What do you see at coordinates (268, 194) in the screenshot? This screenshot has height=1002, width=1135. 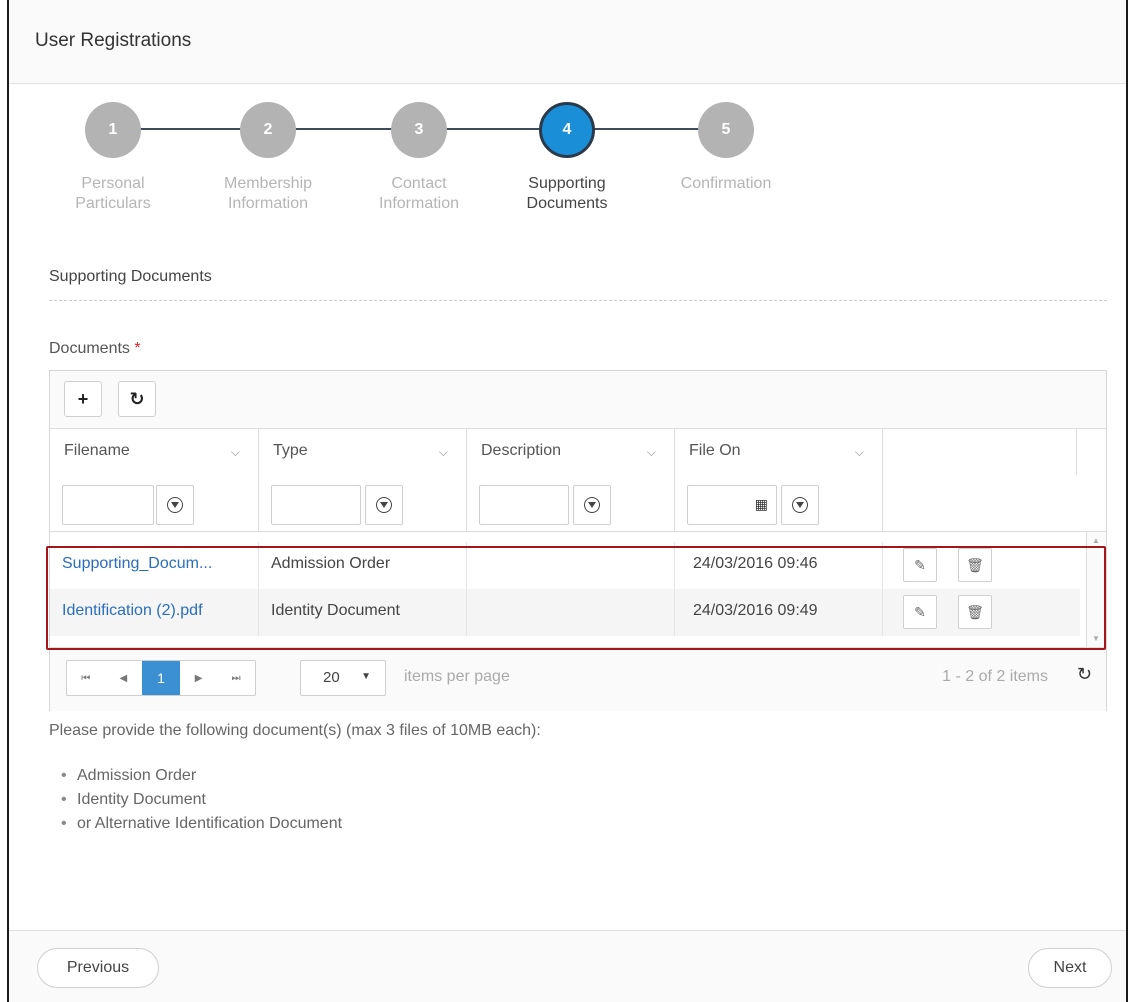 I see `step-2-label: Membership Information` at bounding box center [268, 194].